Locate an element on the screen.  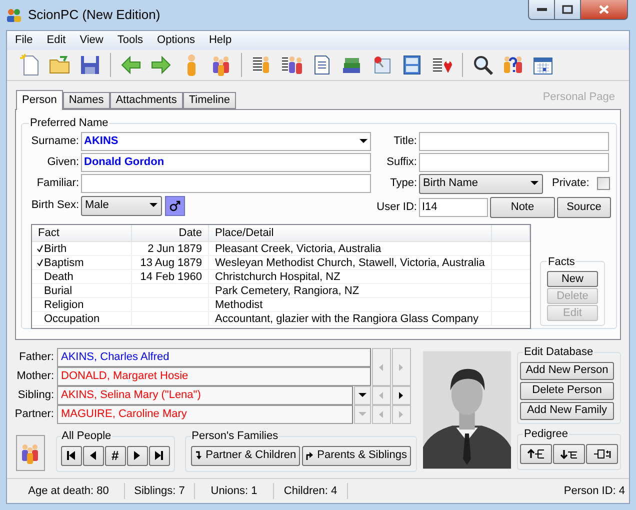
column-header: Date is located at coordinates (170, 232).